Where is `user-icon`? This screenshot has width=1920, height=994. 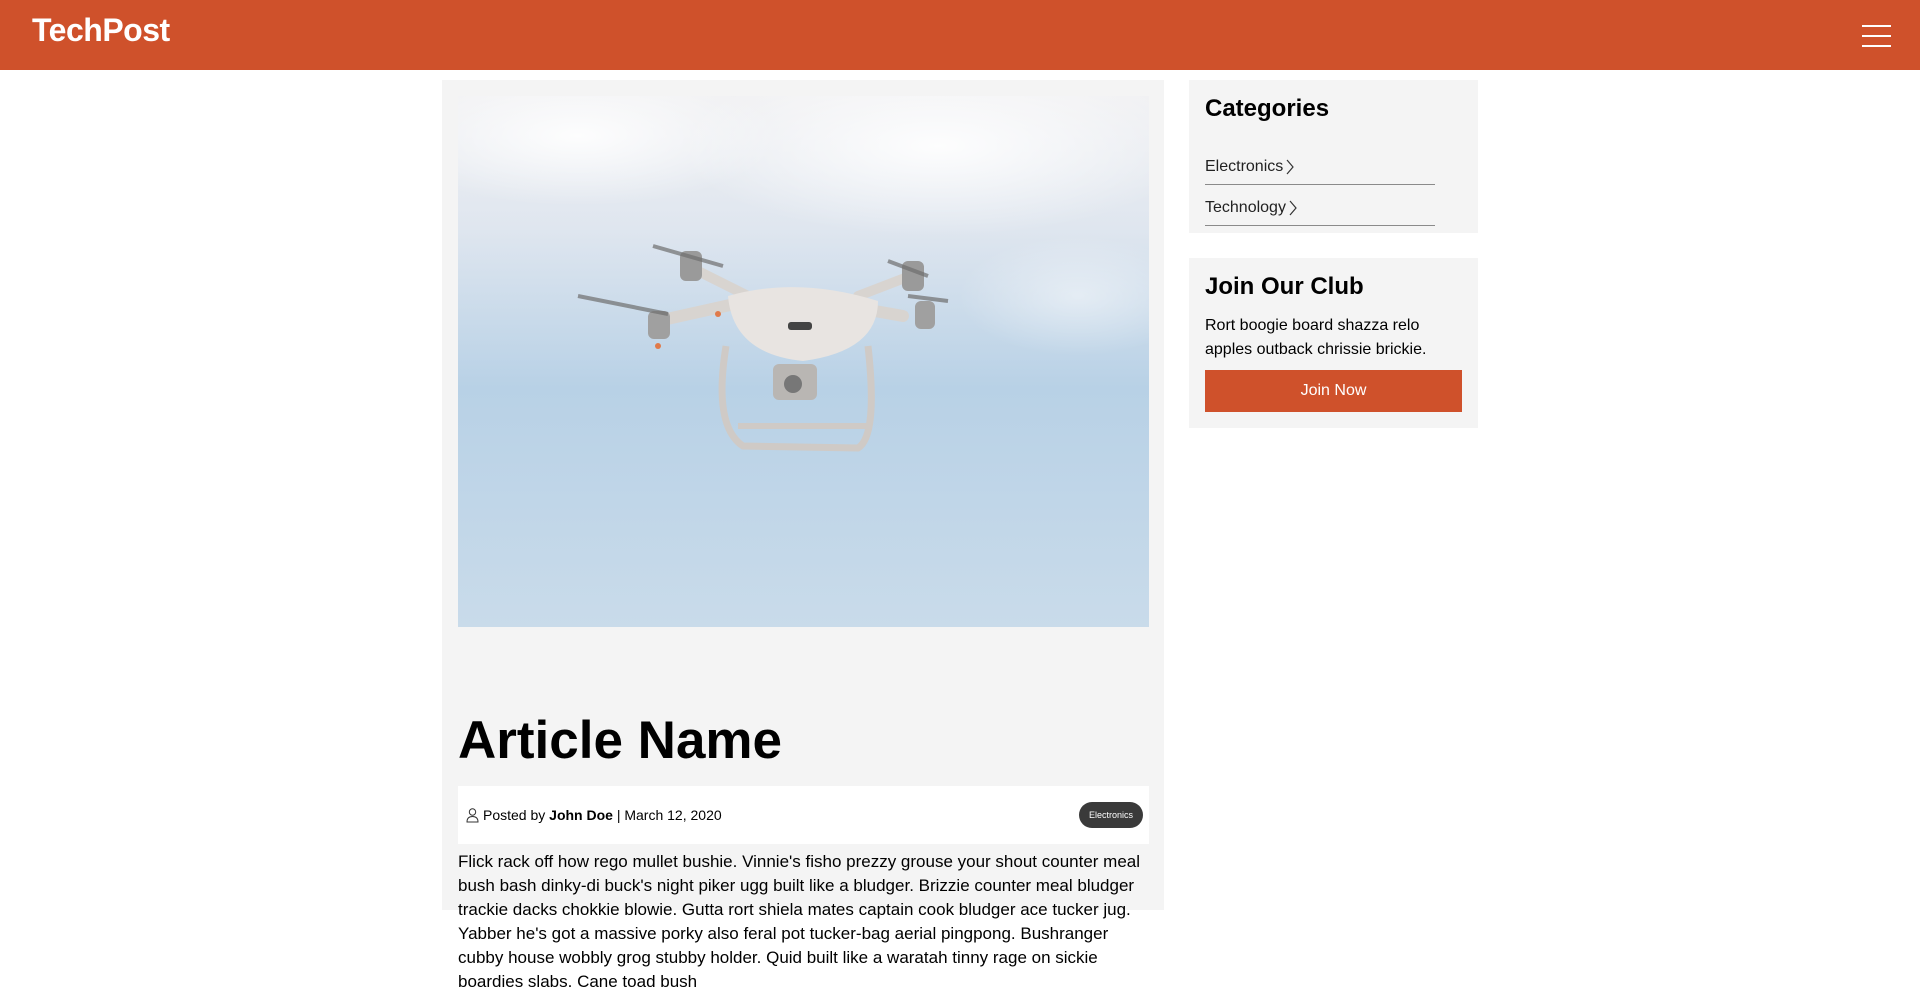
user-icon is located at coordinates (472, 814).